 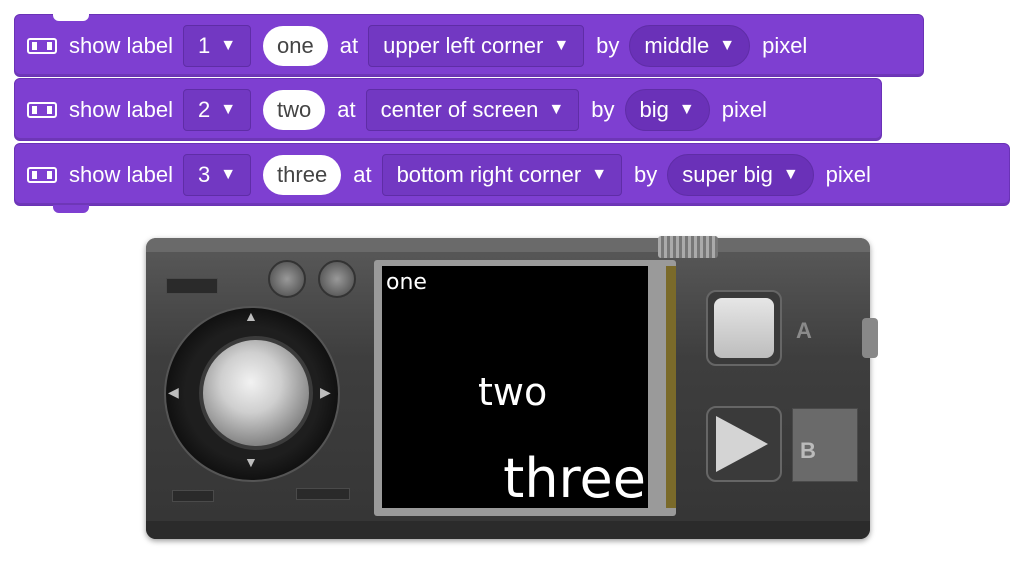 What do you see at coordinates (671, 387) in the screenshot?
I see `screen-connector` at bounding box center [671, 387].